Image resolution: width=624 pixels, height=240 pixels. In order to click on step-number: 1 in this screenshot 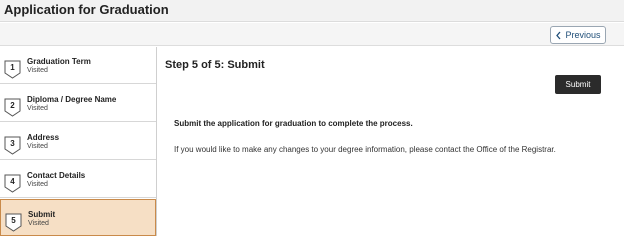, I will do `click(12, 67)`.